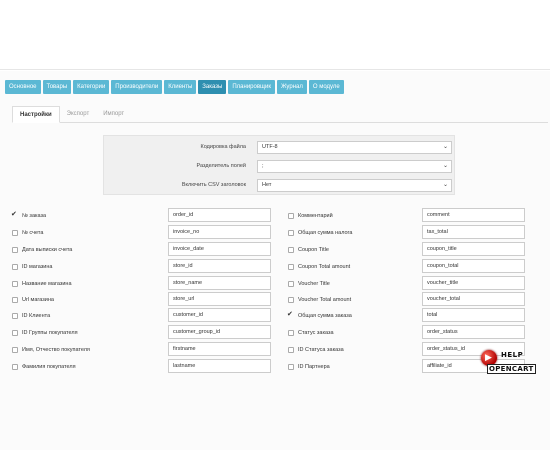 Image resolution: width=550 pixels, height=450 pixels. Describe the element at coordinates (78, 114) in the screenshot. I see `subtab-export: Экспорт` at that location.